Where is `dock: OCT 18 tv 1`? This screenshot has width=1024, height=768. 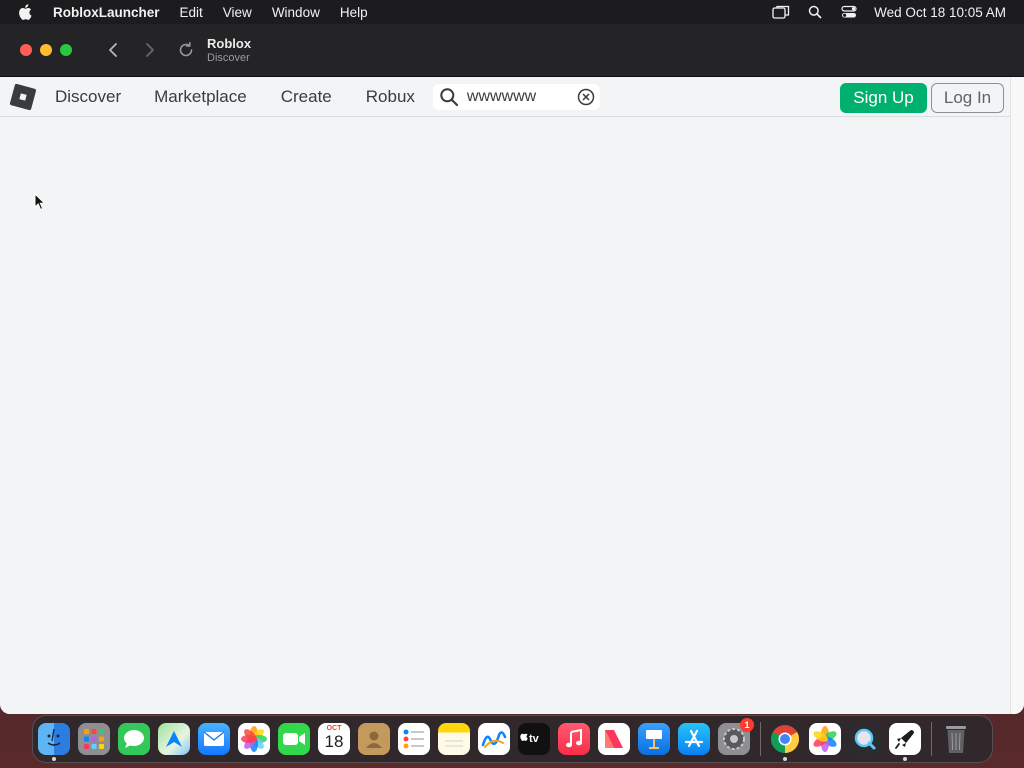
dock: OCT 18 tv 1 is located at coordinates (512, 739).